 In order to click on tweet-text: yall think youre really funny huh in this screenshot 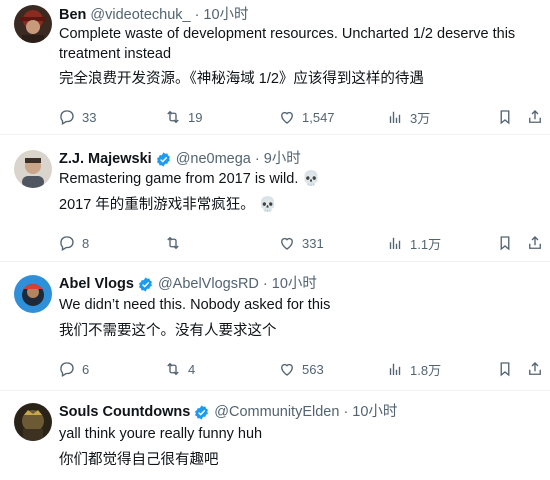, I will do `click(161, 434)`.